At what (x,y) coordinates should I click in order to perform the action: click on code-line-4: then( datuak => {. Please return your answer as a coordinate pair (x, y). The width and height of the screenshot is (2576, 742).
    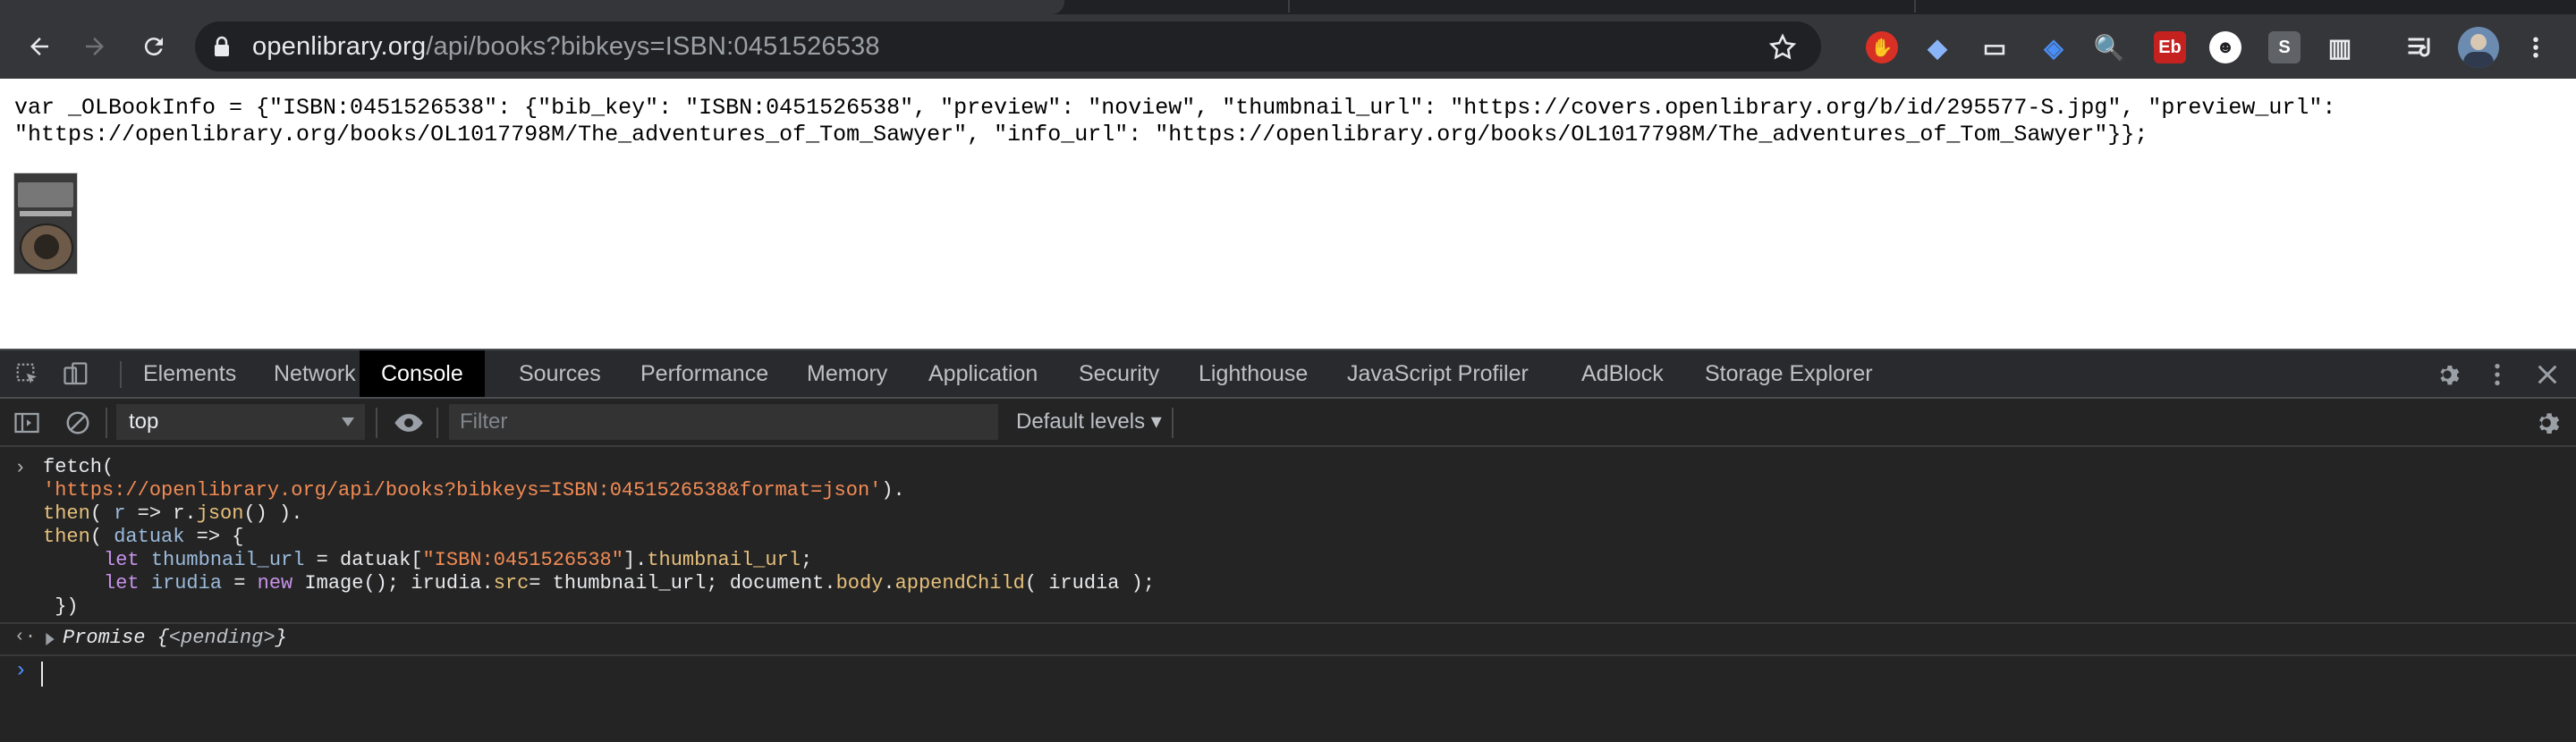
    Looking at the image, I should click on (143, 537).